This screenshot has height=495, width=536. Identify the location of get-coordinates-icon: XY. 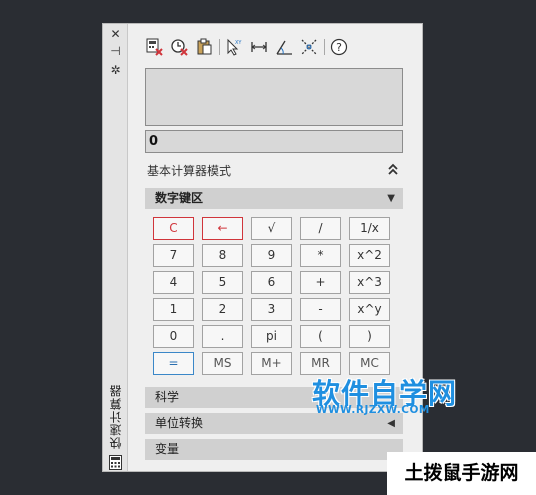
(234, 47).